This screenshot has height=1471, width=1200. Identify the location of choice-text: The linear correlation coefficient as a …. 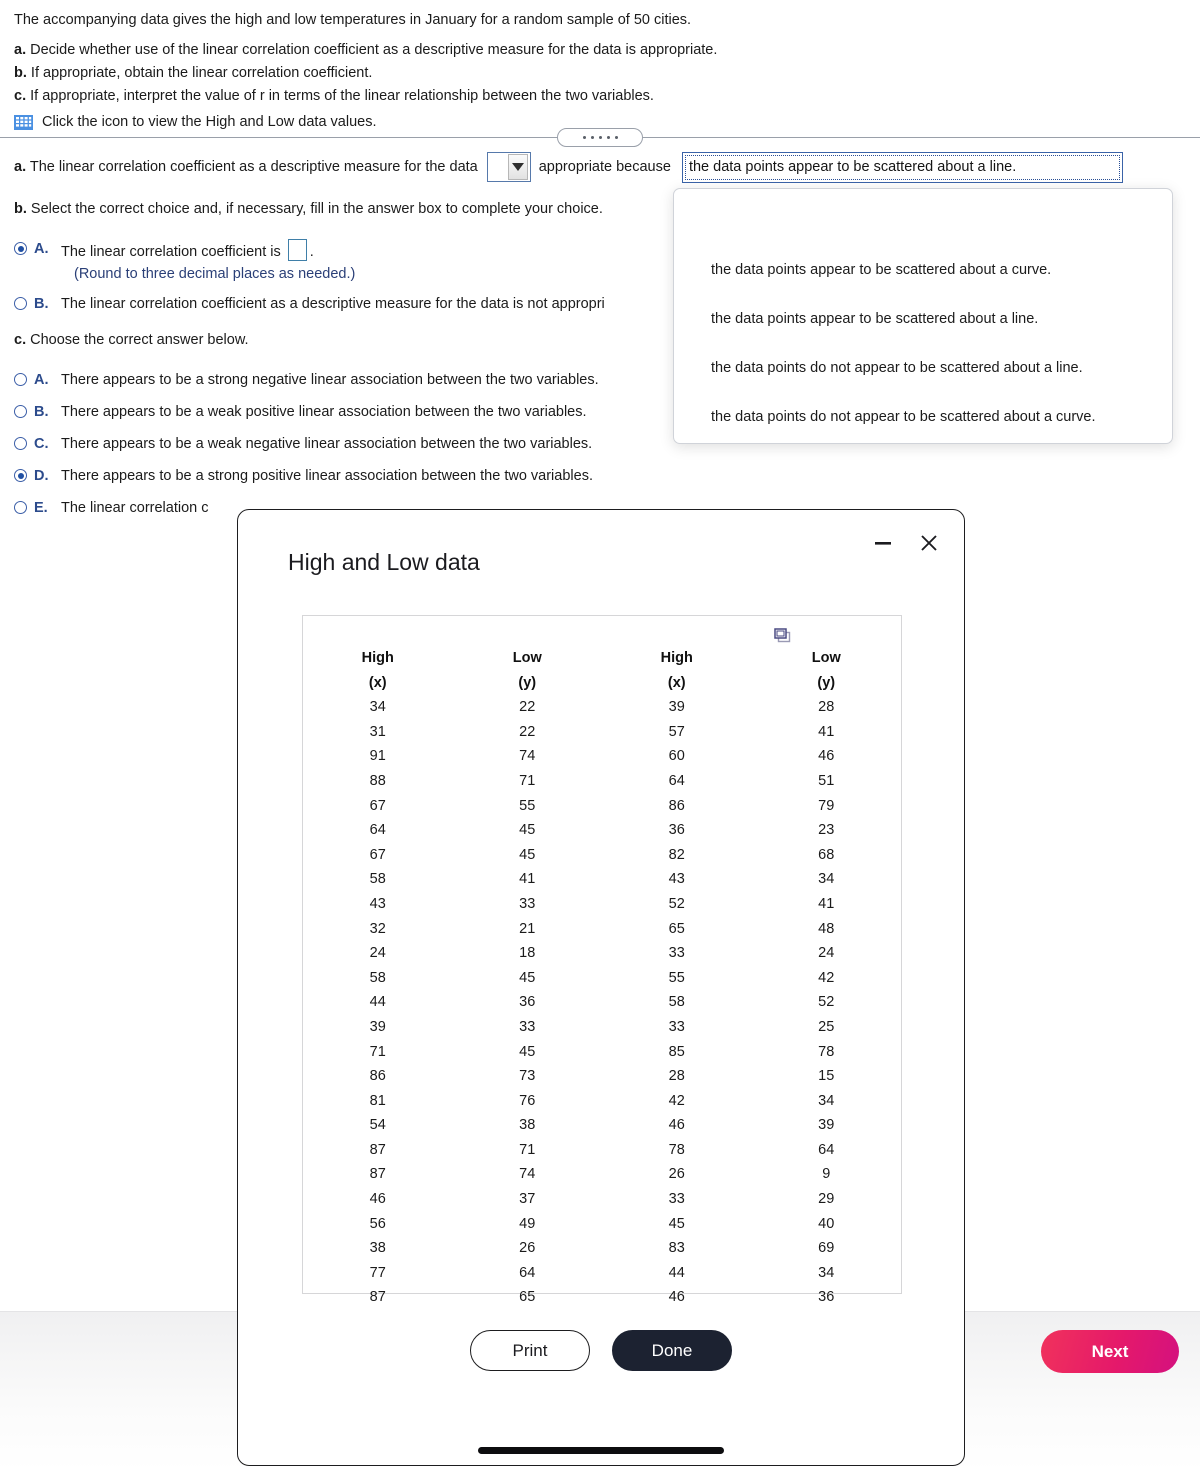
(333, 304).